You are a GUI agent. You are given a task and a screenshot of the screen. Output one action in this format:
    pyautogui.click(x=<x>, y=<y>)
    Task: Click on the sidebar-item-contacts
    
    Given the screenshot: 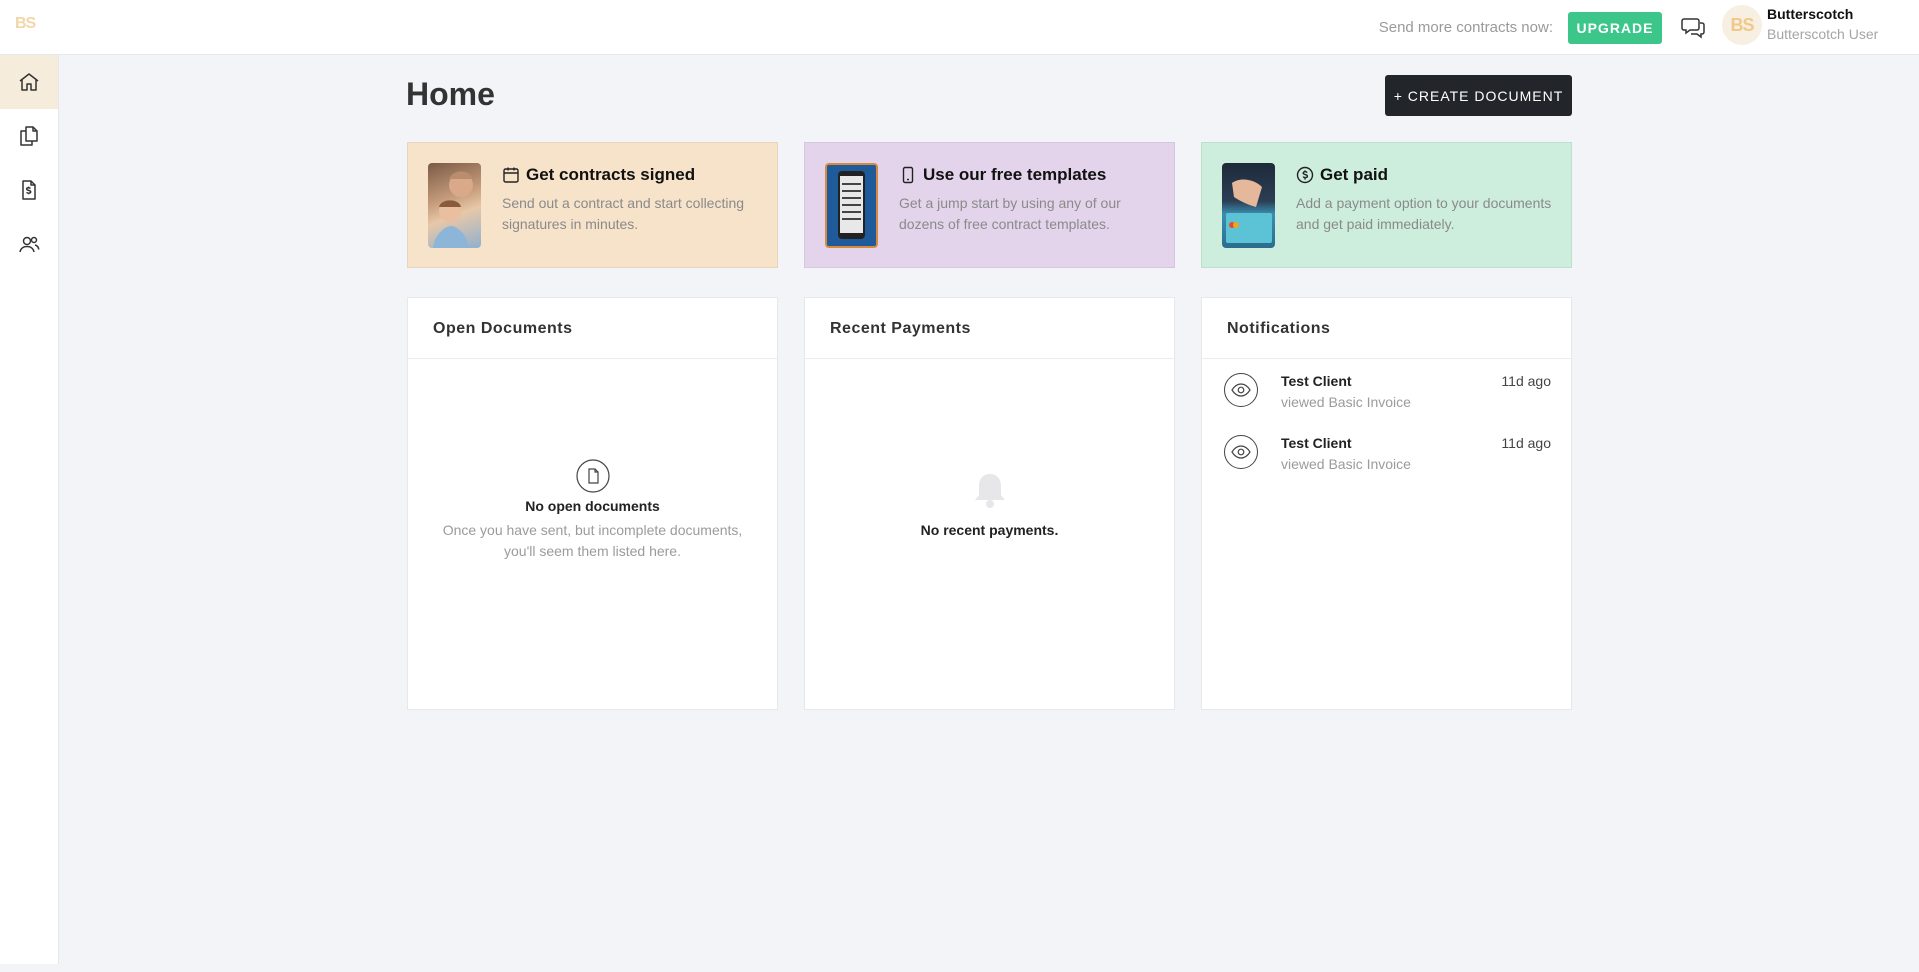 What is the action you would take?
    pyautogui.click(x=29, y=244)
    